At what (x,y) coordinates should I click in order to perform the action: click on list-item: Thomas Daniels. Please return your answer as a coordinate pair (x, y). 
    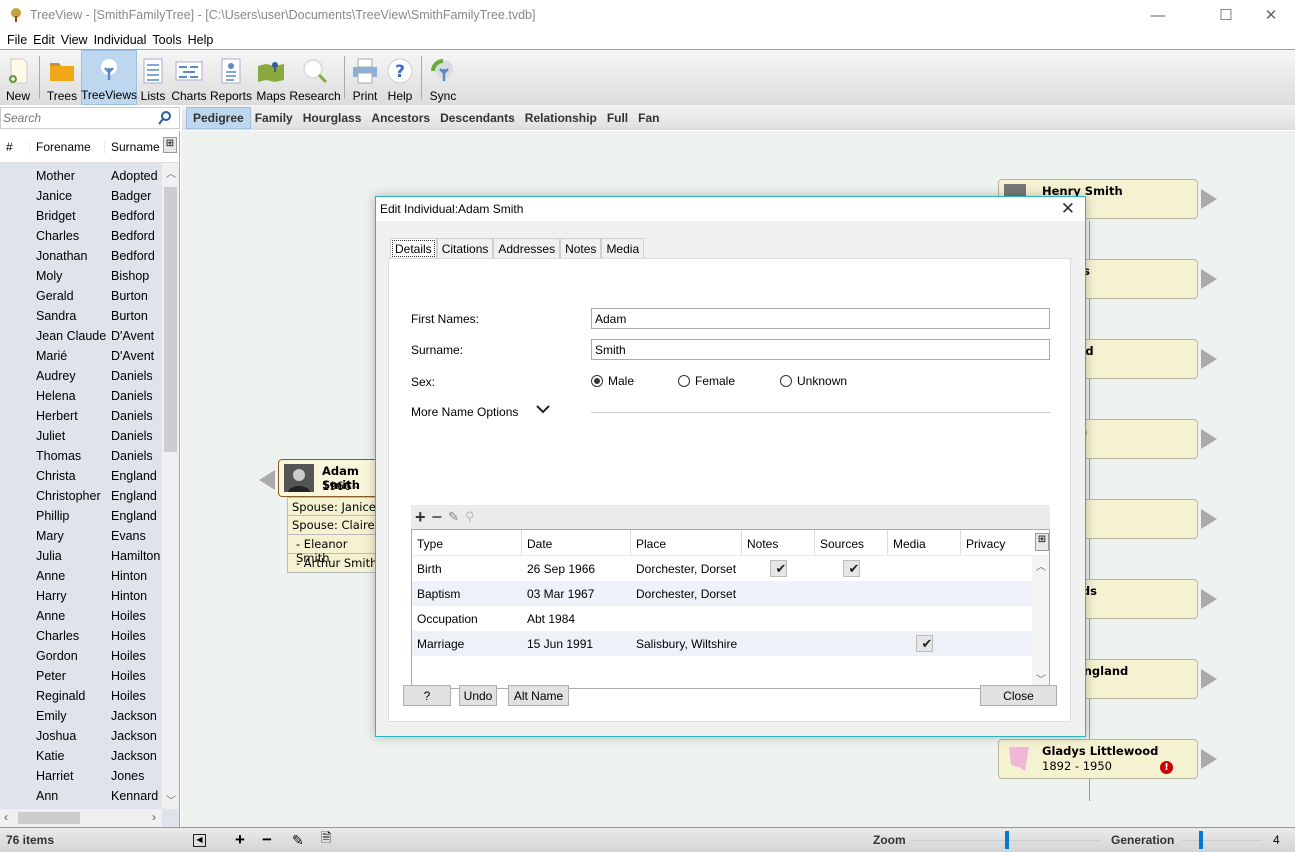
    Looking at the image, I should click on (81, 456).